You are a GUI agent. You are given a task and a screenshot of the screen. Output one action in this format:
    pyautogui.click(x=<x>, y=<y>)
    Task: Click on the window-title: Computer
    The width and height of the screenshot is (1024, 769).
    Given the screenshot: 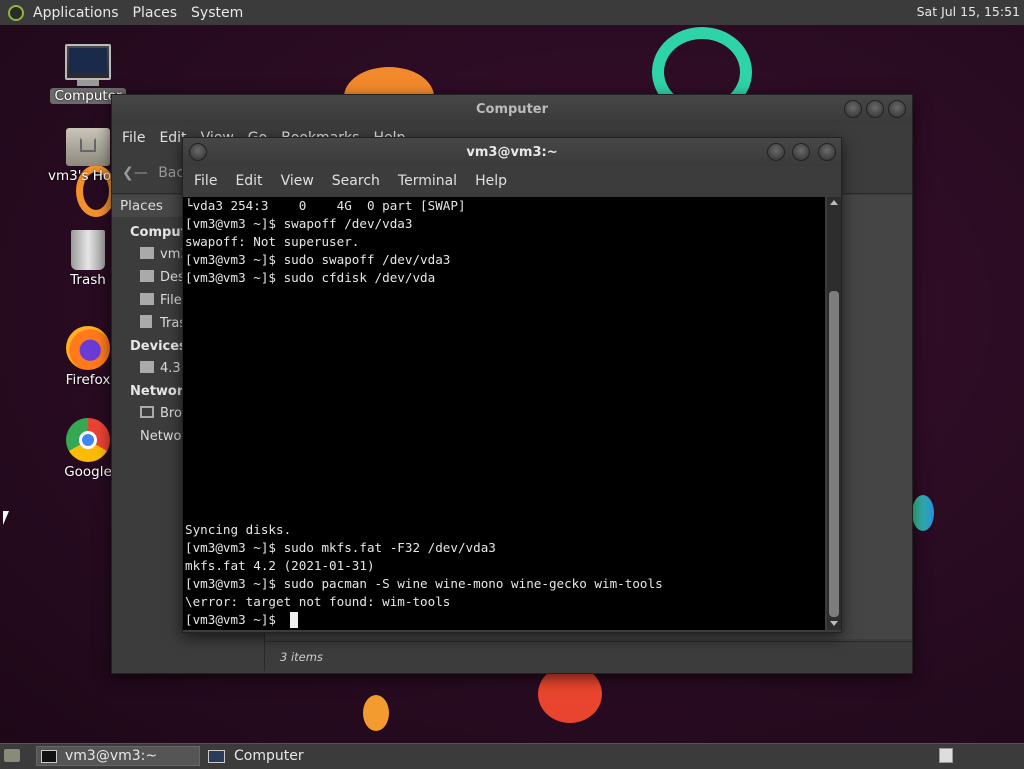 What is the action you would take?
    pyautogui.click(x=512, y=109)
    